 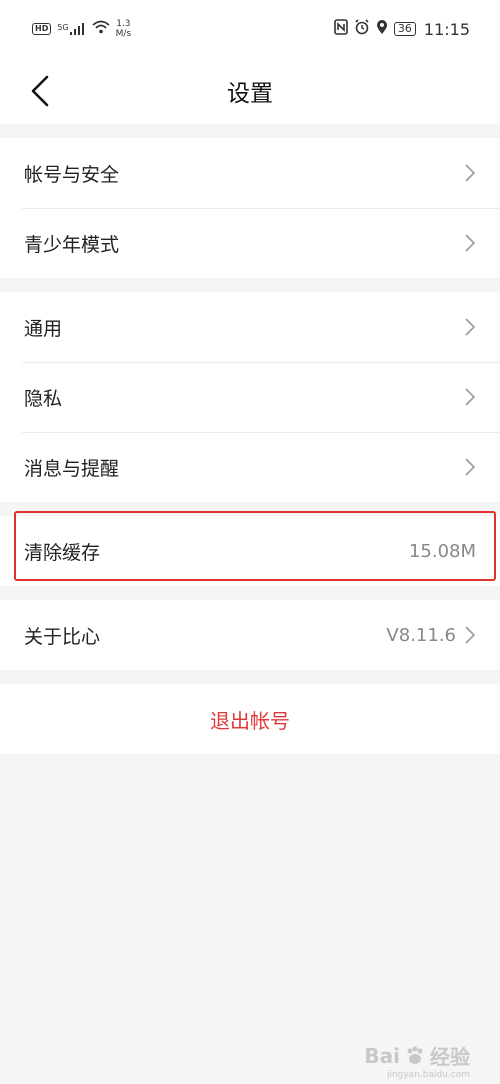 I want to click on logout-button: 退出帐号, so click(x=250, y=719).